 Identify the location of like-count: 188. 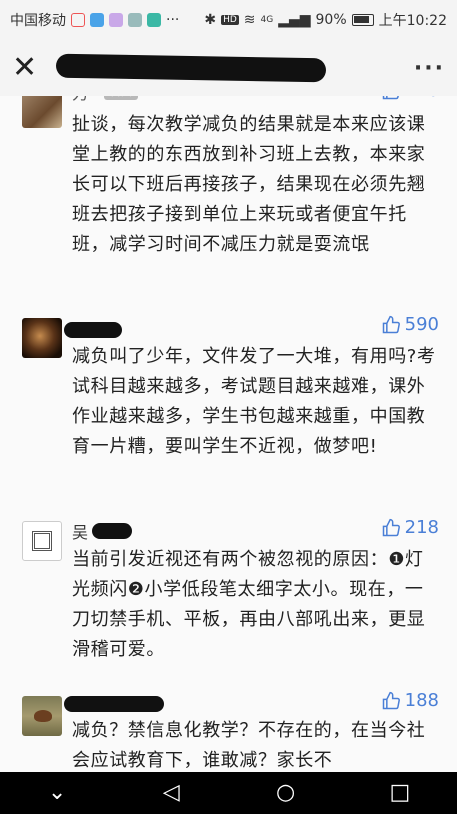
(421, 700).